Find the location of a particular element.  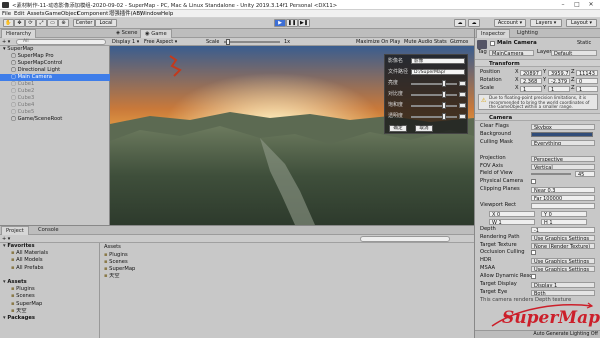

hierarchy-create-button: + ▾ is located at coordinates (6, 42).